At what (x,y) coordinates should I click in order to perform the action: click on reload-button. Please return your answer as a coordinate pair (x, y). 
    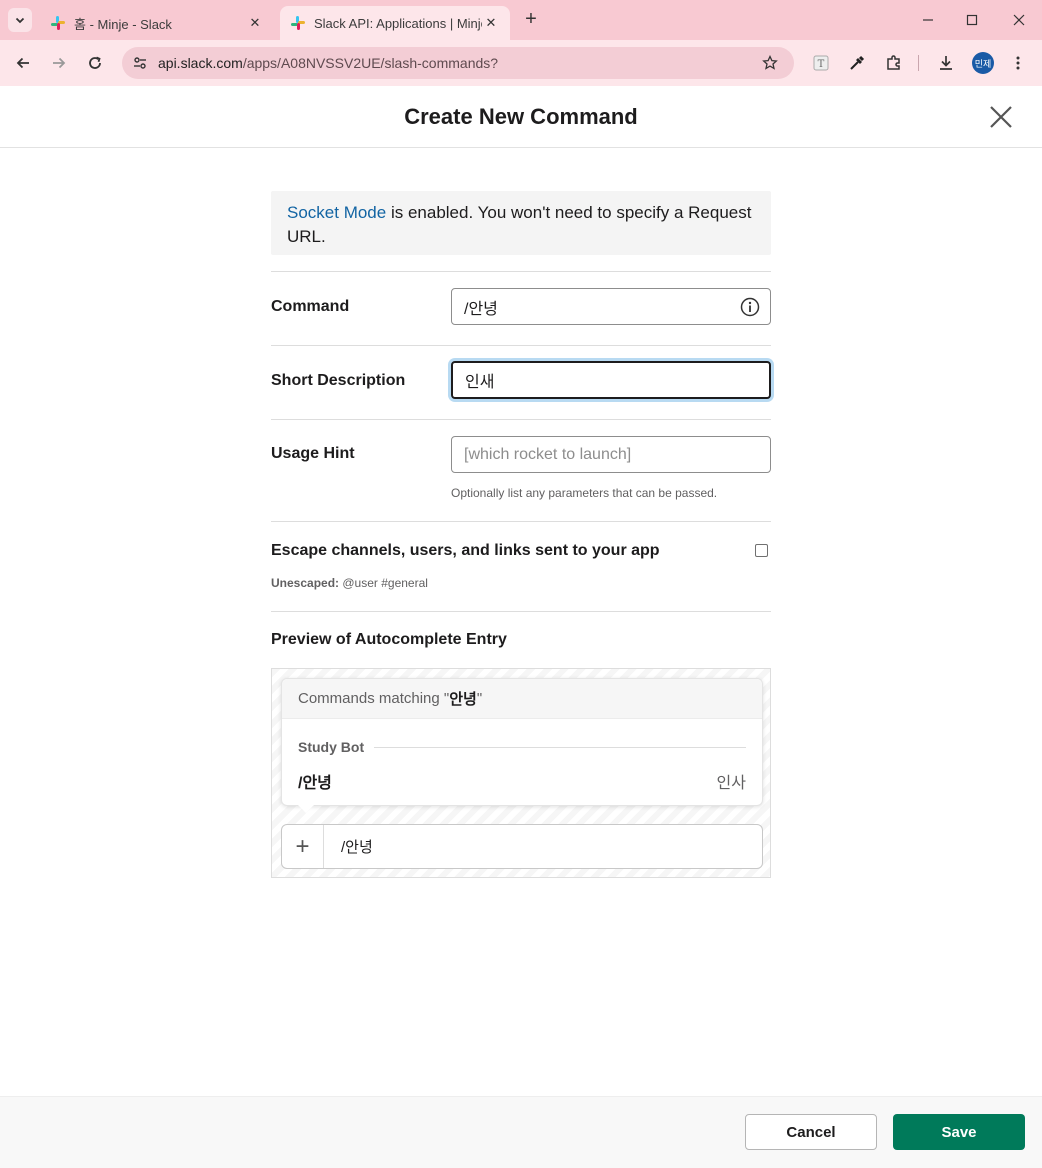
    Looking at the image, I should click on (95, 63).